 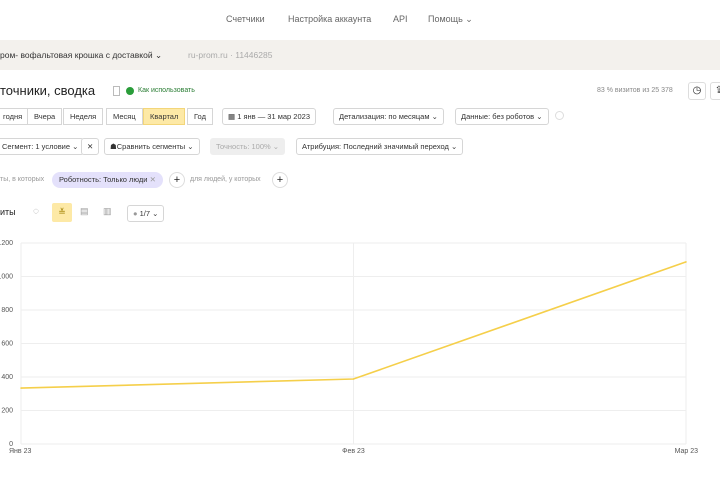 I want to click on people-filter-label: для людей, у которых, so click(x=225, y=179).